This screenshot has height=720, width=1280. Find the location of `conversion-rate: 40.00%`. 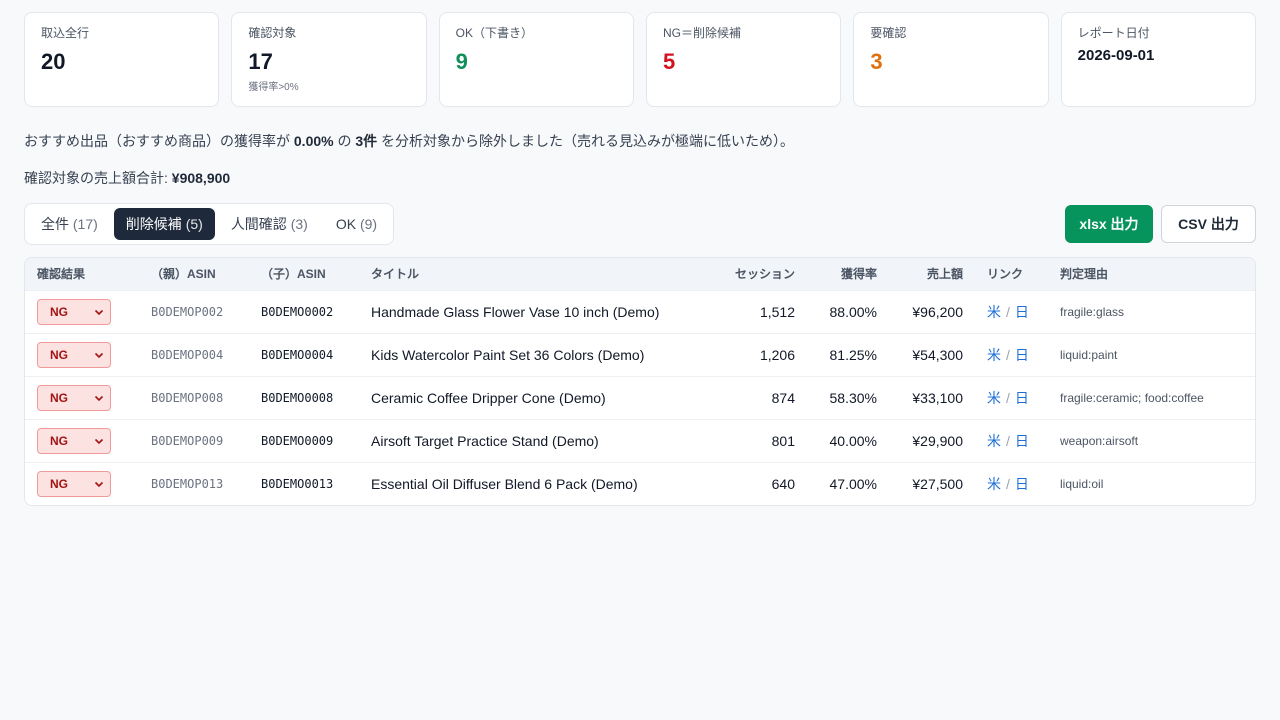

conversion-rate: 40.00% is located at coordinates (853, 440).